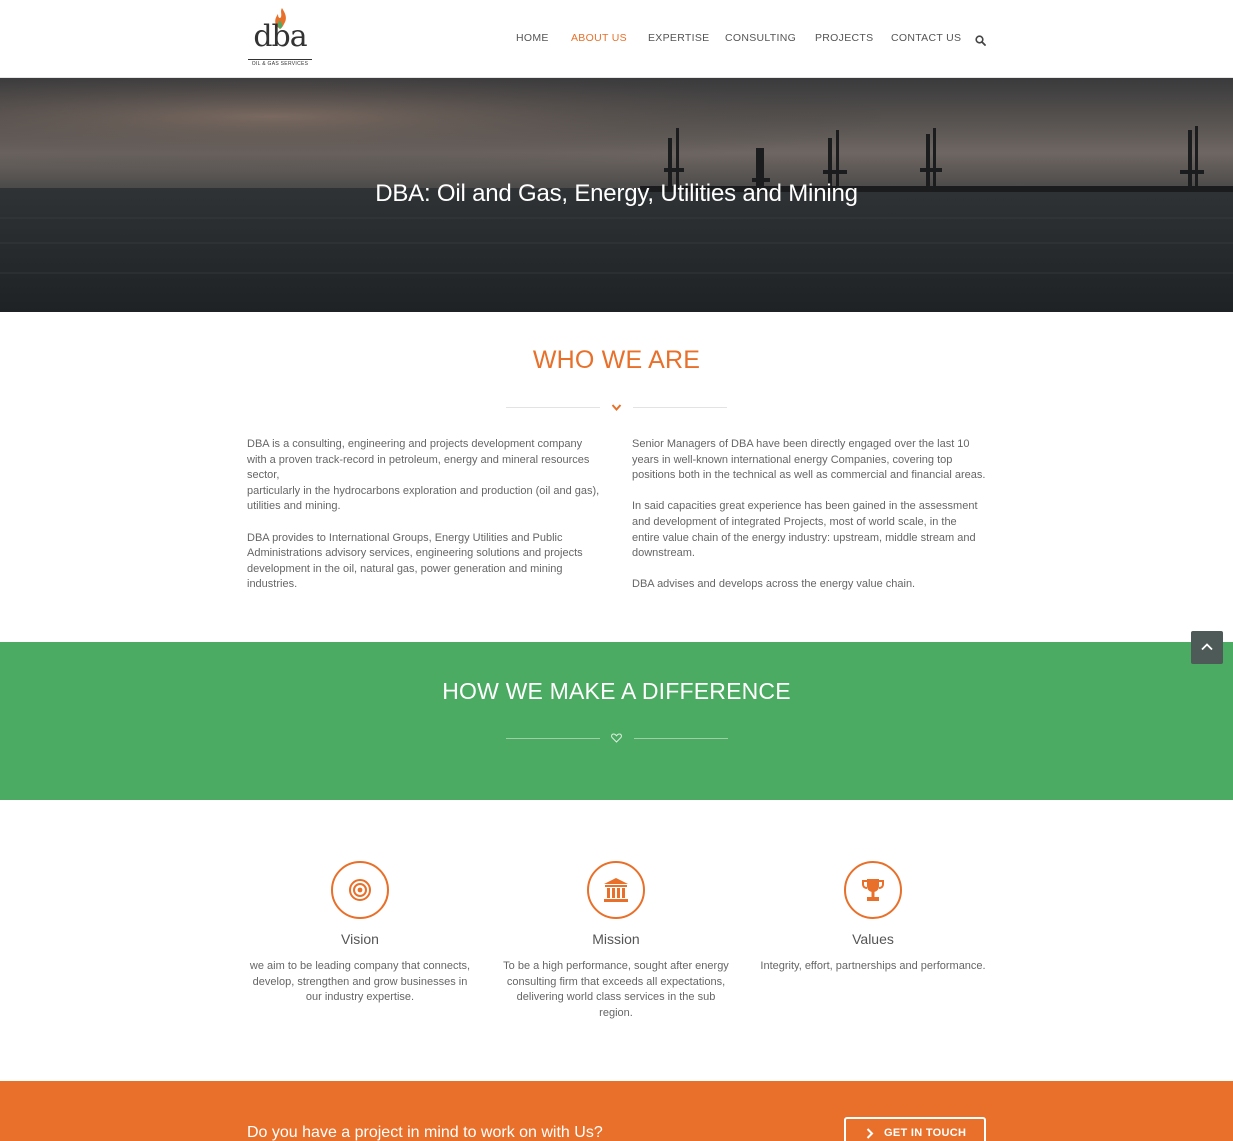 The image size is (1233, 1141). I want to click on nav-contact-us: CONTACT US, so click(926, 38).